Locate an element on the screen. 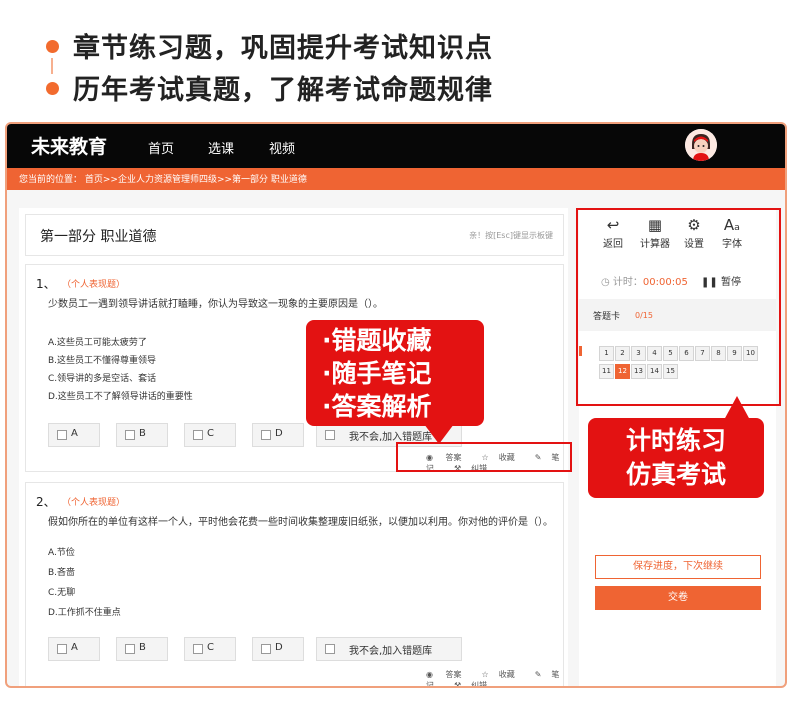 The width and height of the screenshot is (790, 712). favorite-tool: ☆ 收藏 is located at coordinates (503, 674).